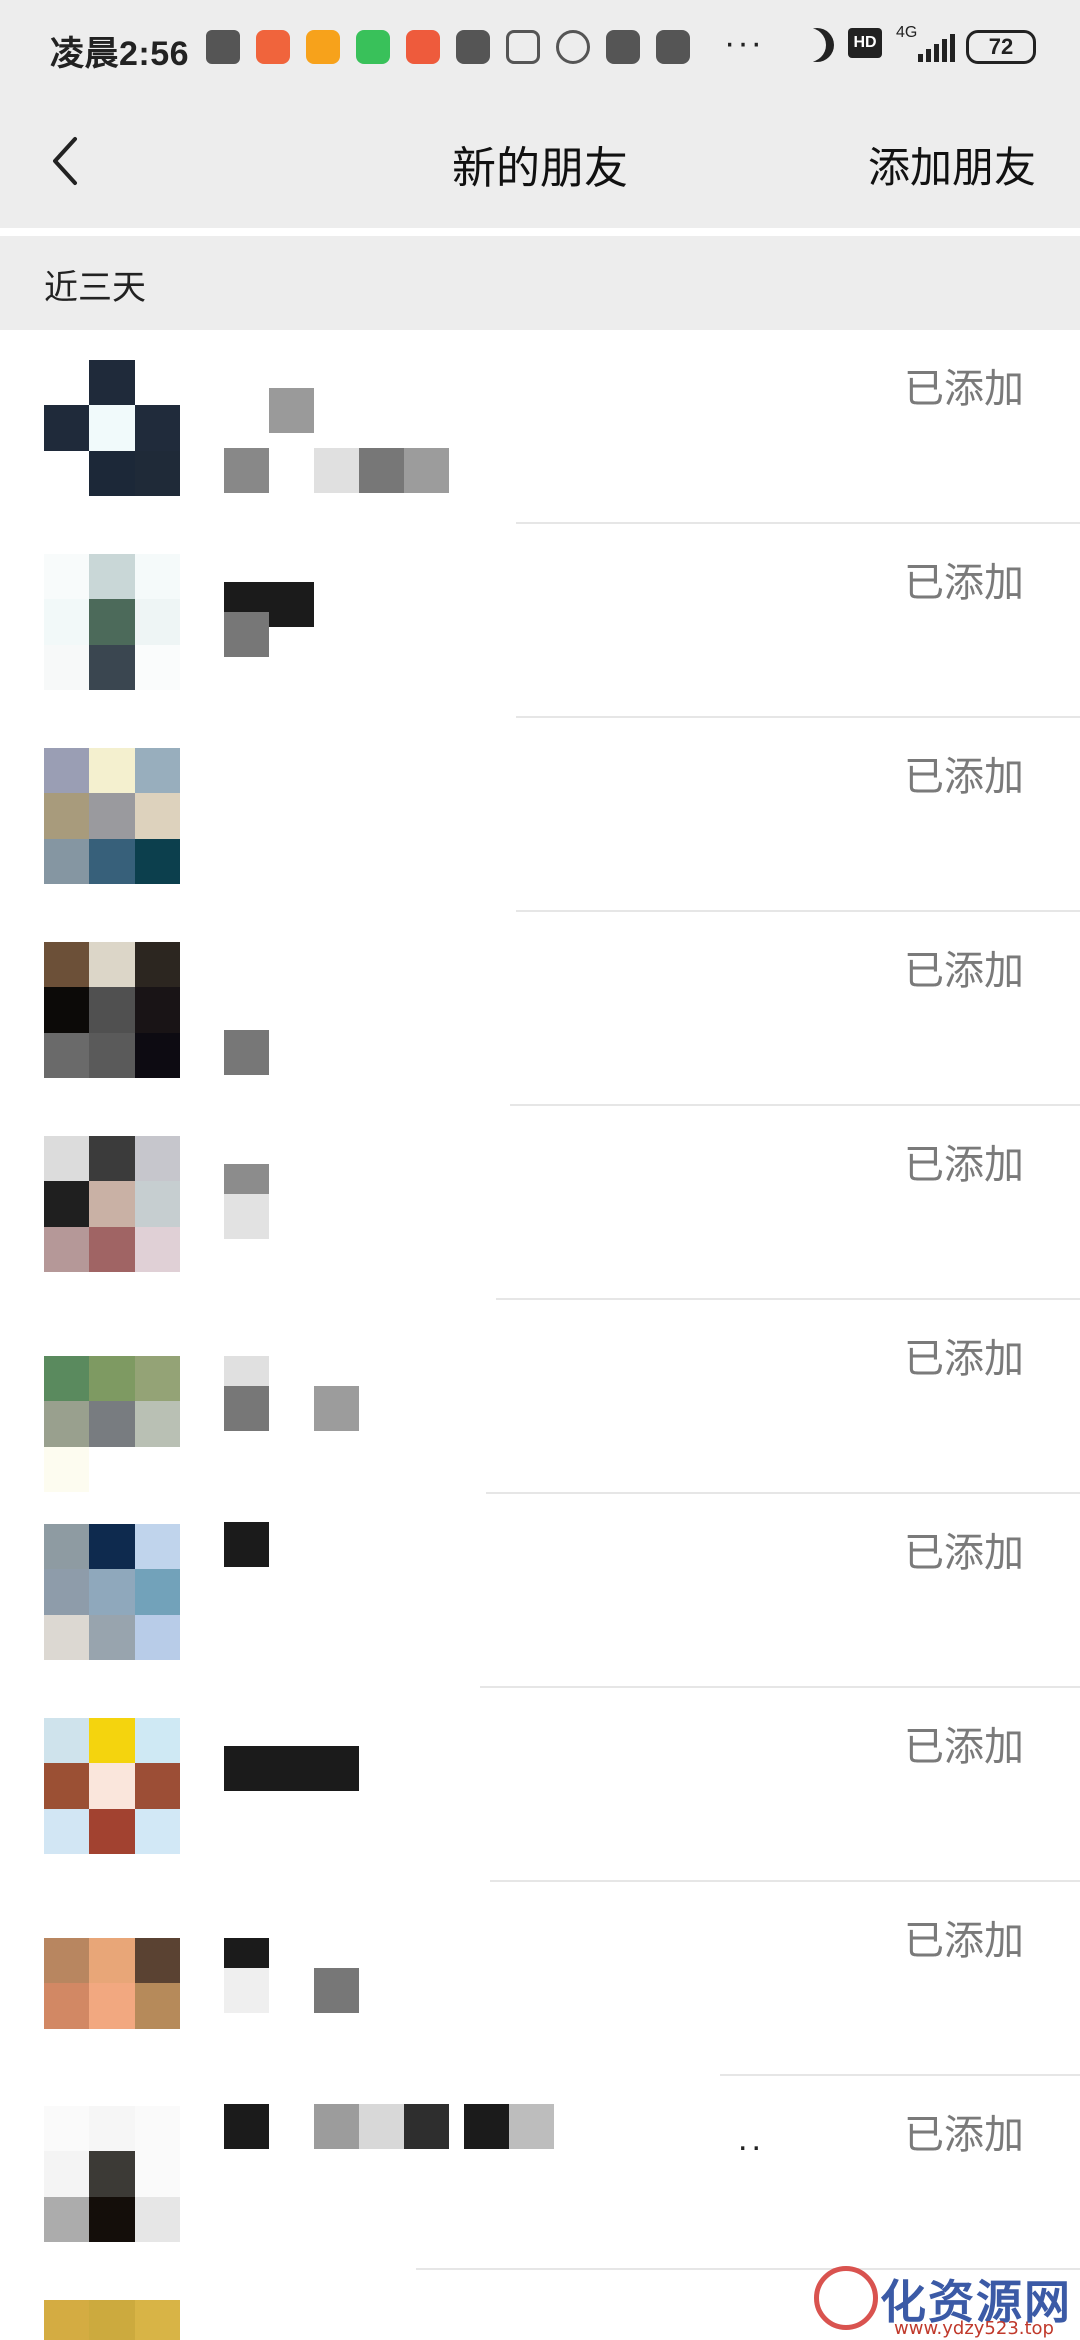  What do you see at coordinates (846, 2298) in the screenshot?
I see `watermark-logo-icon` at bounding box center [846, 2298].